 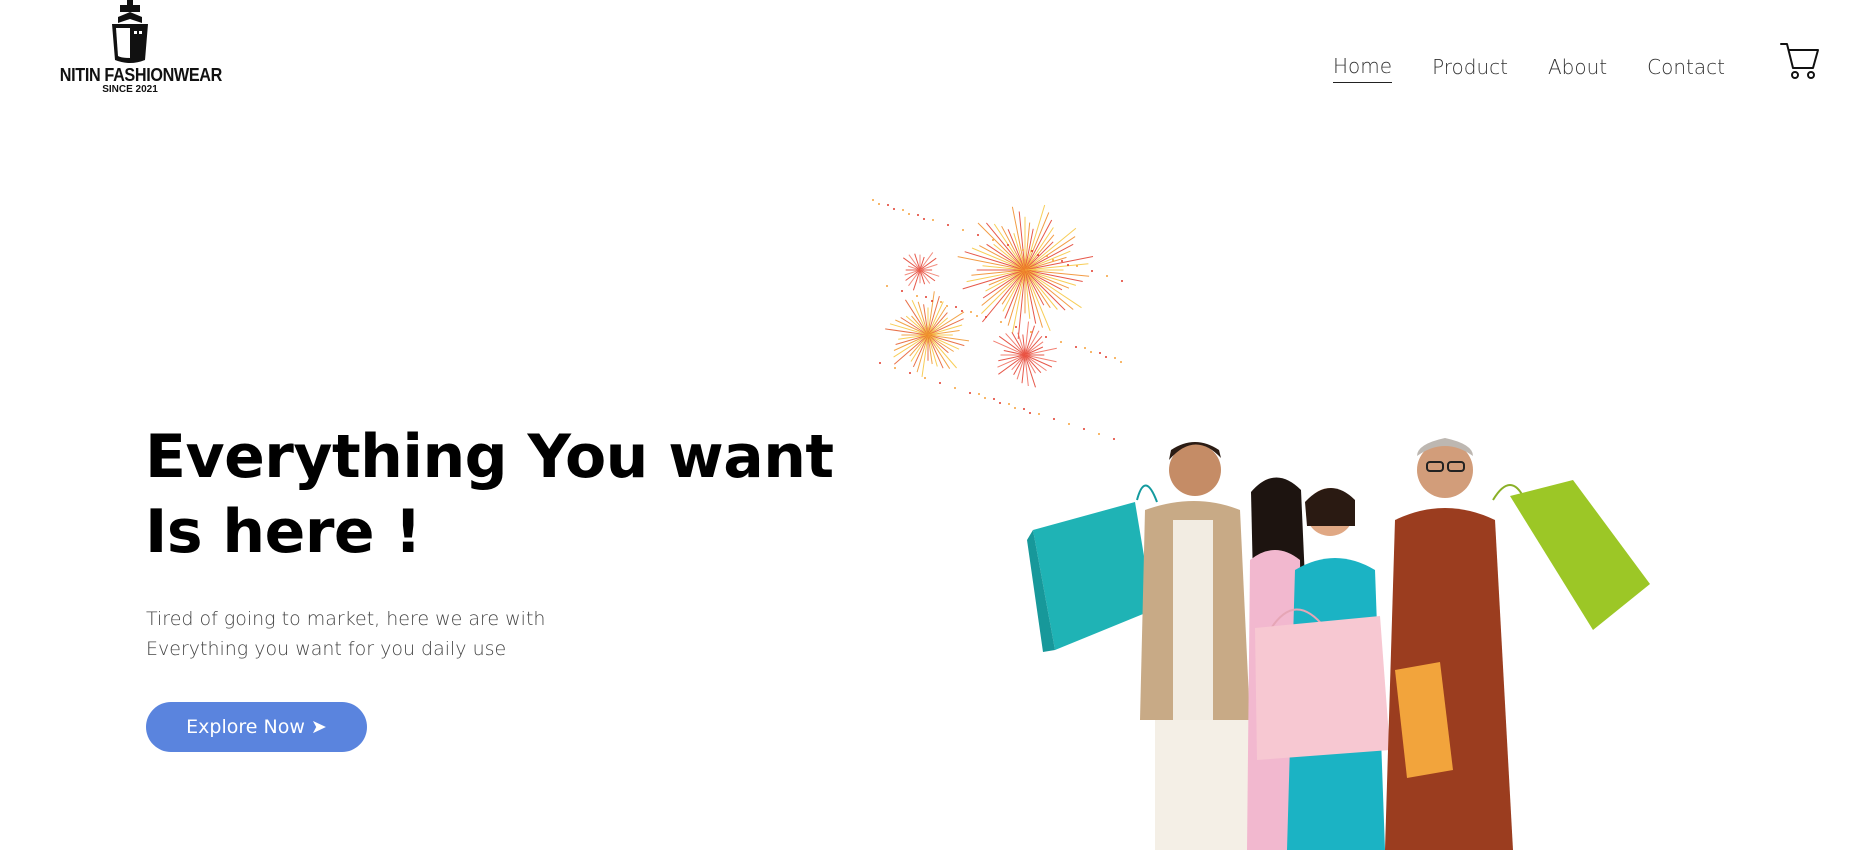 I want to click on fireworks-image, so click(x=997, y=320).